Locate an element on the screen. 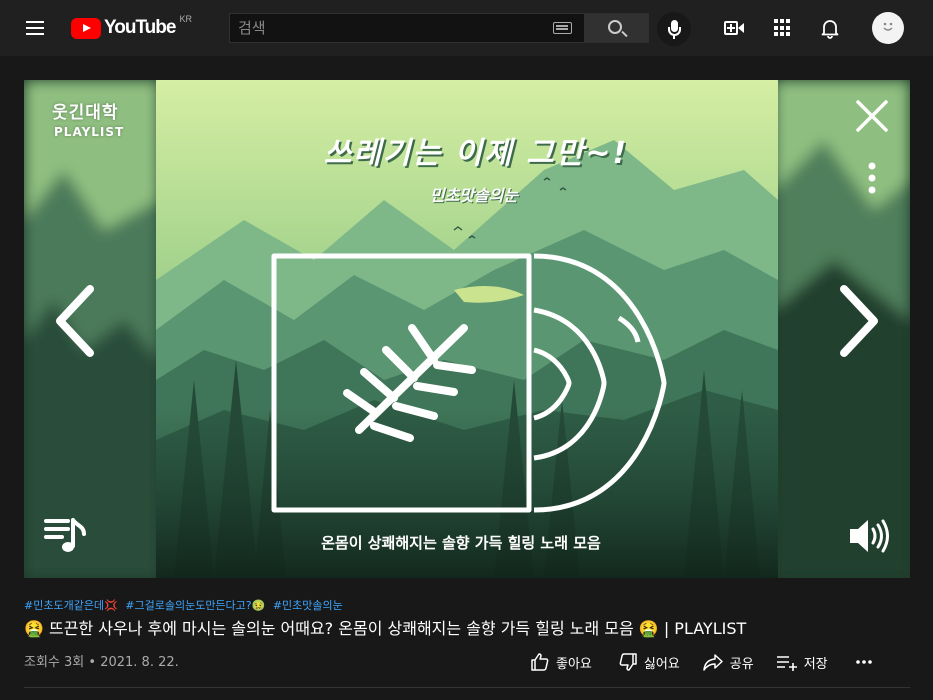 The height and width of the screenshot is (700, 933). previous-arrow-icon is located at coordinates (75, 321).